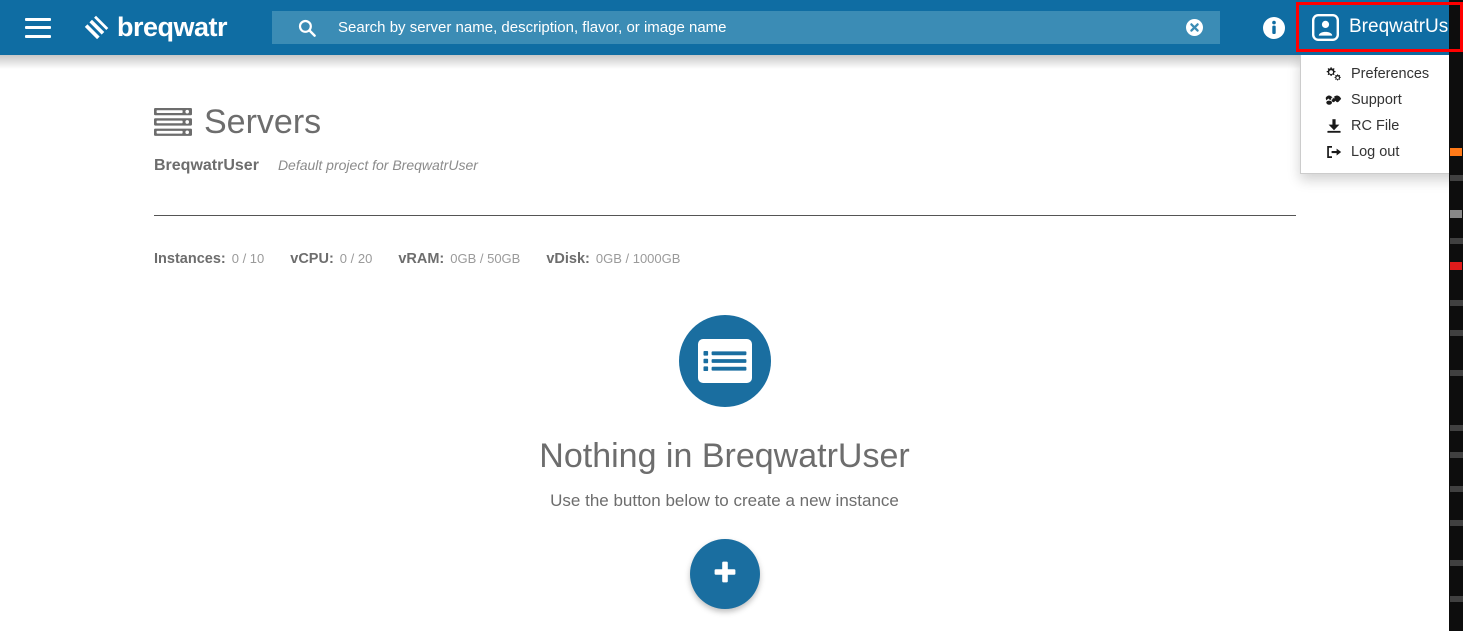 This screenshot has width=1463, height=631. I want to click on clear-icon, so click(1194, 27).